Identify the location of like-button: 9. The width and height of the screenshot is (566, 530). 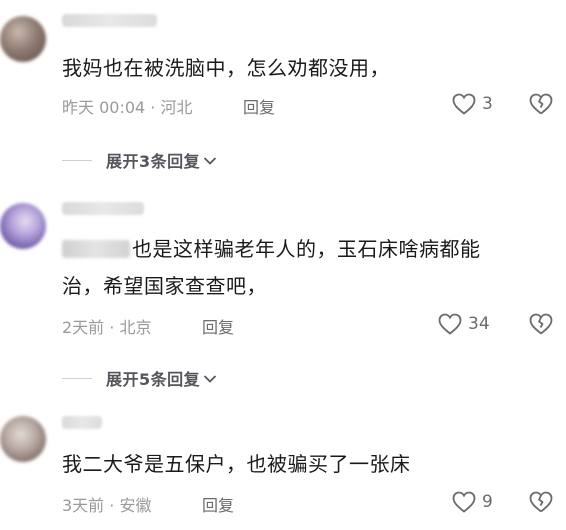
(472, 502).